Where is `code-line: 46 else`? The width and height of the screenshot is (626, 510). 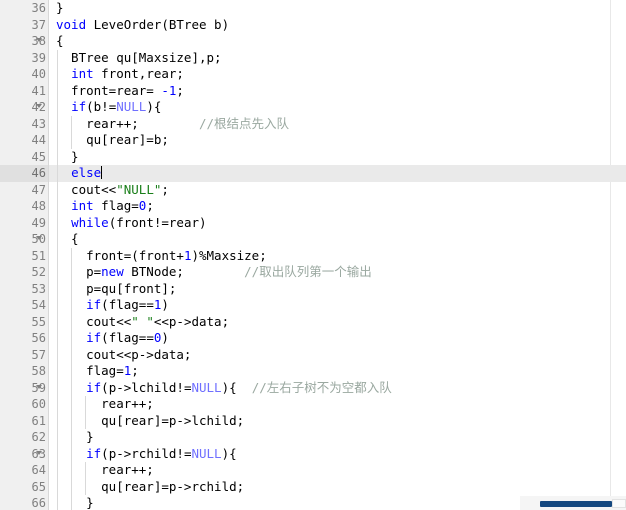
code-line: 46 else is located at coordinates (313, 173).